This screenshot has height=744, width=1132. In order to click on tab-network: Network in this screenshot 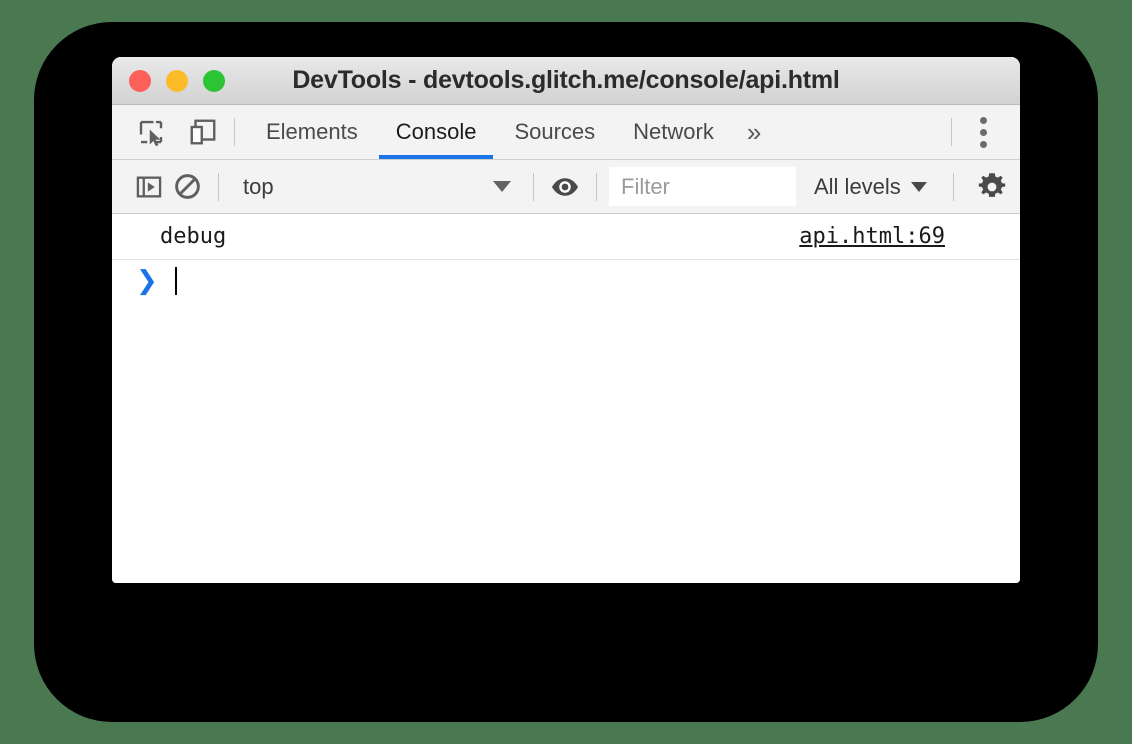, I will do `click(673, 132)`.